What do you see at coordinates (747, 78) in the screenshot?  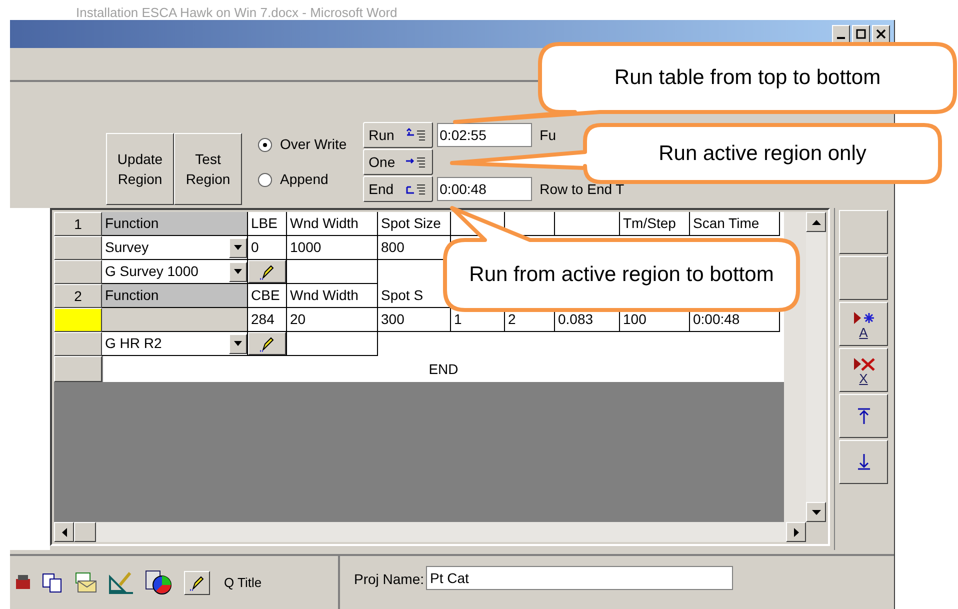 I see `callout-text: Run table from top to bottom` at bounding box center [747, 78].